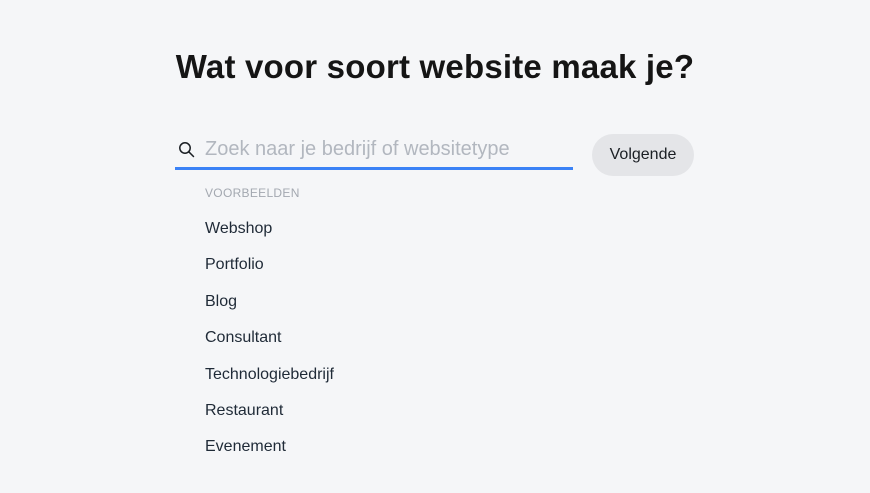 This screenshot has height=493, width=870. Describe the element at coordinates (385, 149) in the screenshot. I see `search-input` at that location.